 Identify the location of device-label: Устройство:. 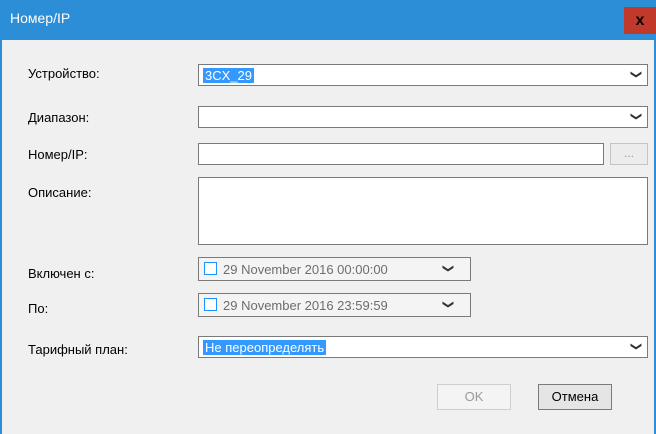
(64, 73).